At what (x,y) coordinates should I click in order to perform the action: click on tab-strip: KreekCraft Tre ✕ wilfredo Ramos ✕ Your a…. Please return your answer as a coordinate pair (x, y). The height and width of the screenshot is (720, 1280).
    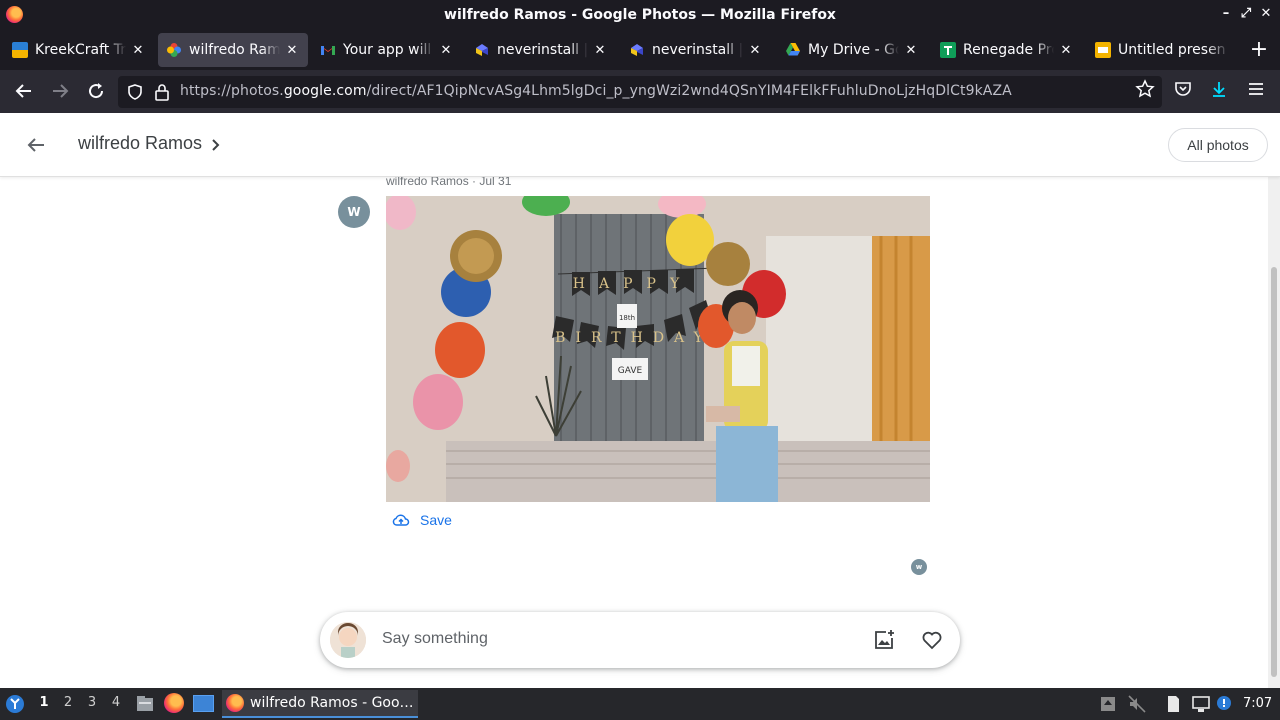
    Looking at the image, I should click on (640, 50).